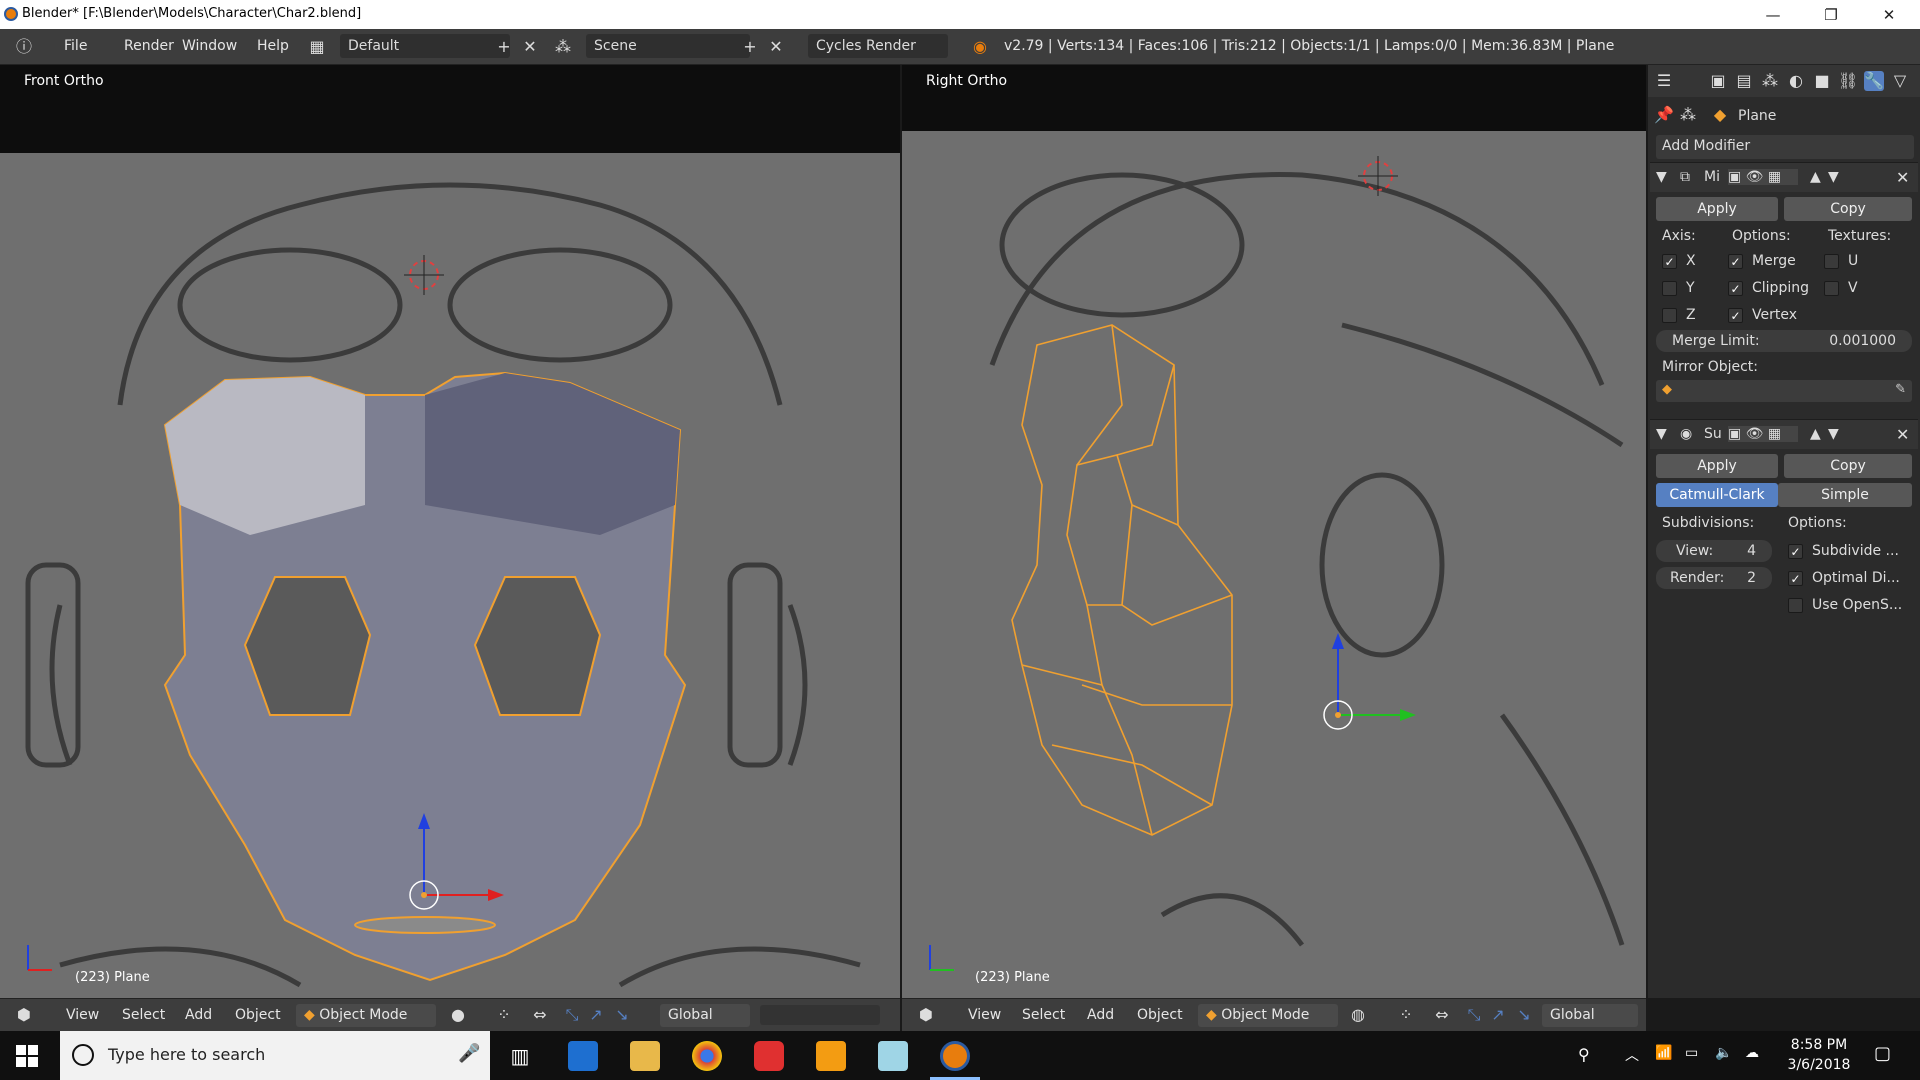 The width and height of the screenshot is (1920, 1080). Describe the element at coordinates (317, 47) in the screenshot. I see `layout-icon: ▦` at that location.